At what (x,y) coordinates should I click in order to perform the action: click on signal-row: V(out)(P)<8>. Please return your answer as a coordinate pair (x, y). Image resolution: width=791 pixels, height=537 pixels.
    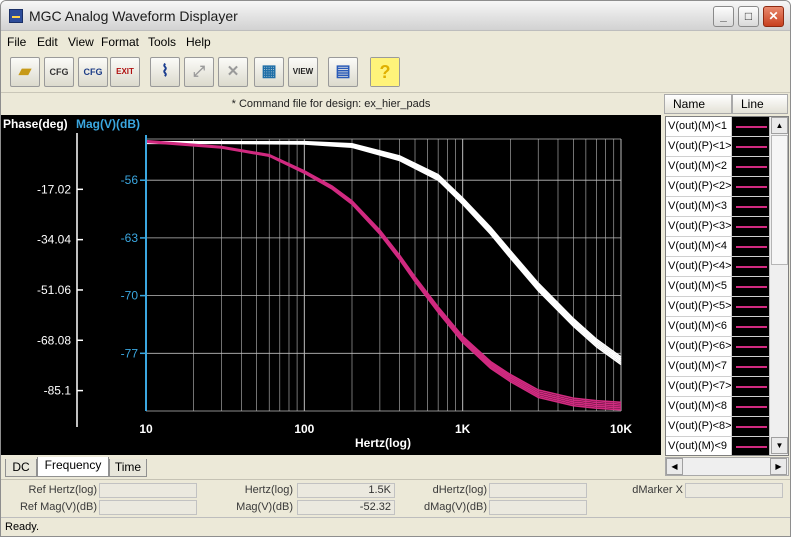
    Looking at the image, I should click on (717, 427).